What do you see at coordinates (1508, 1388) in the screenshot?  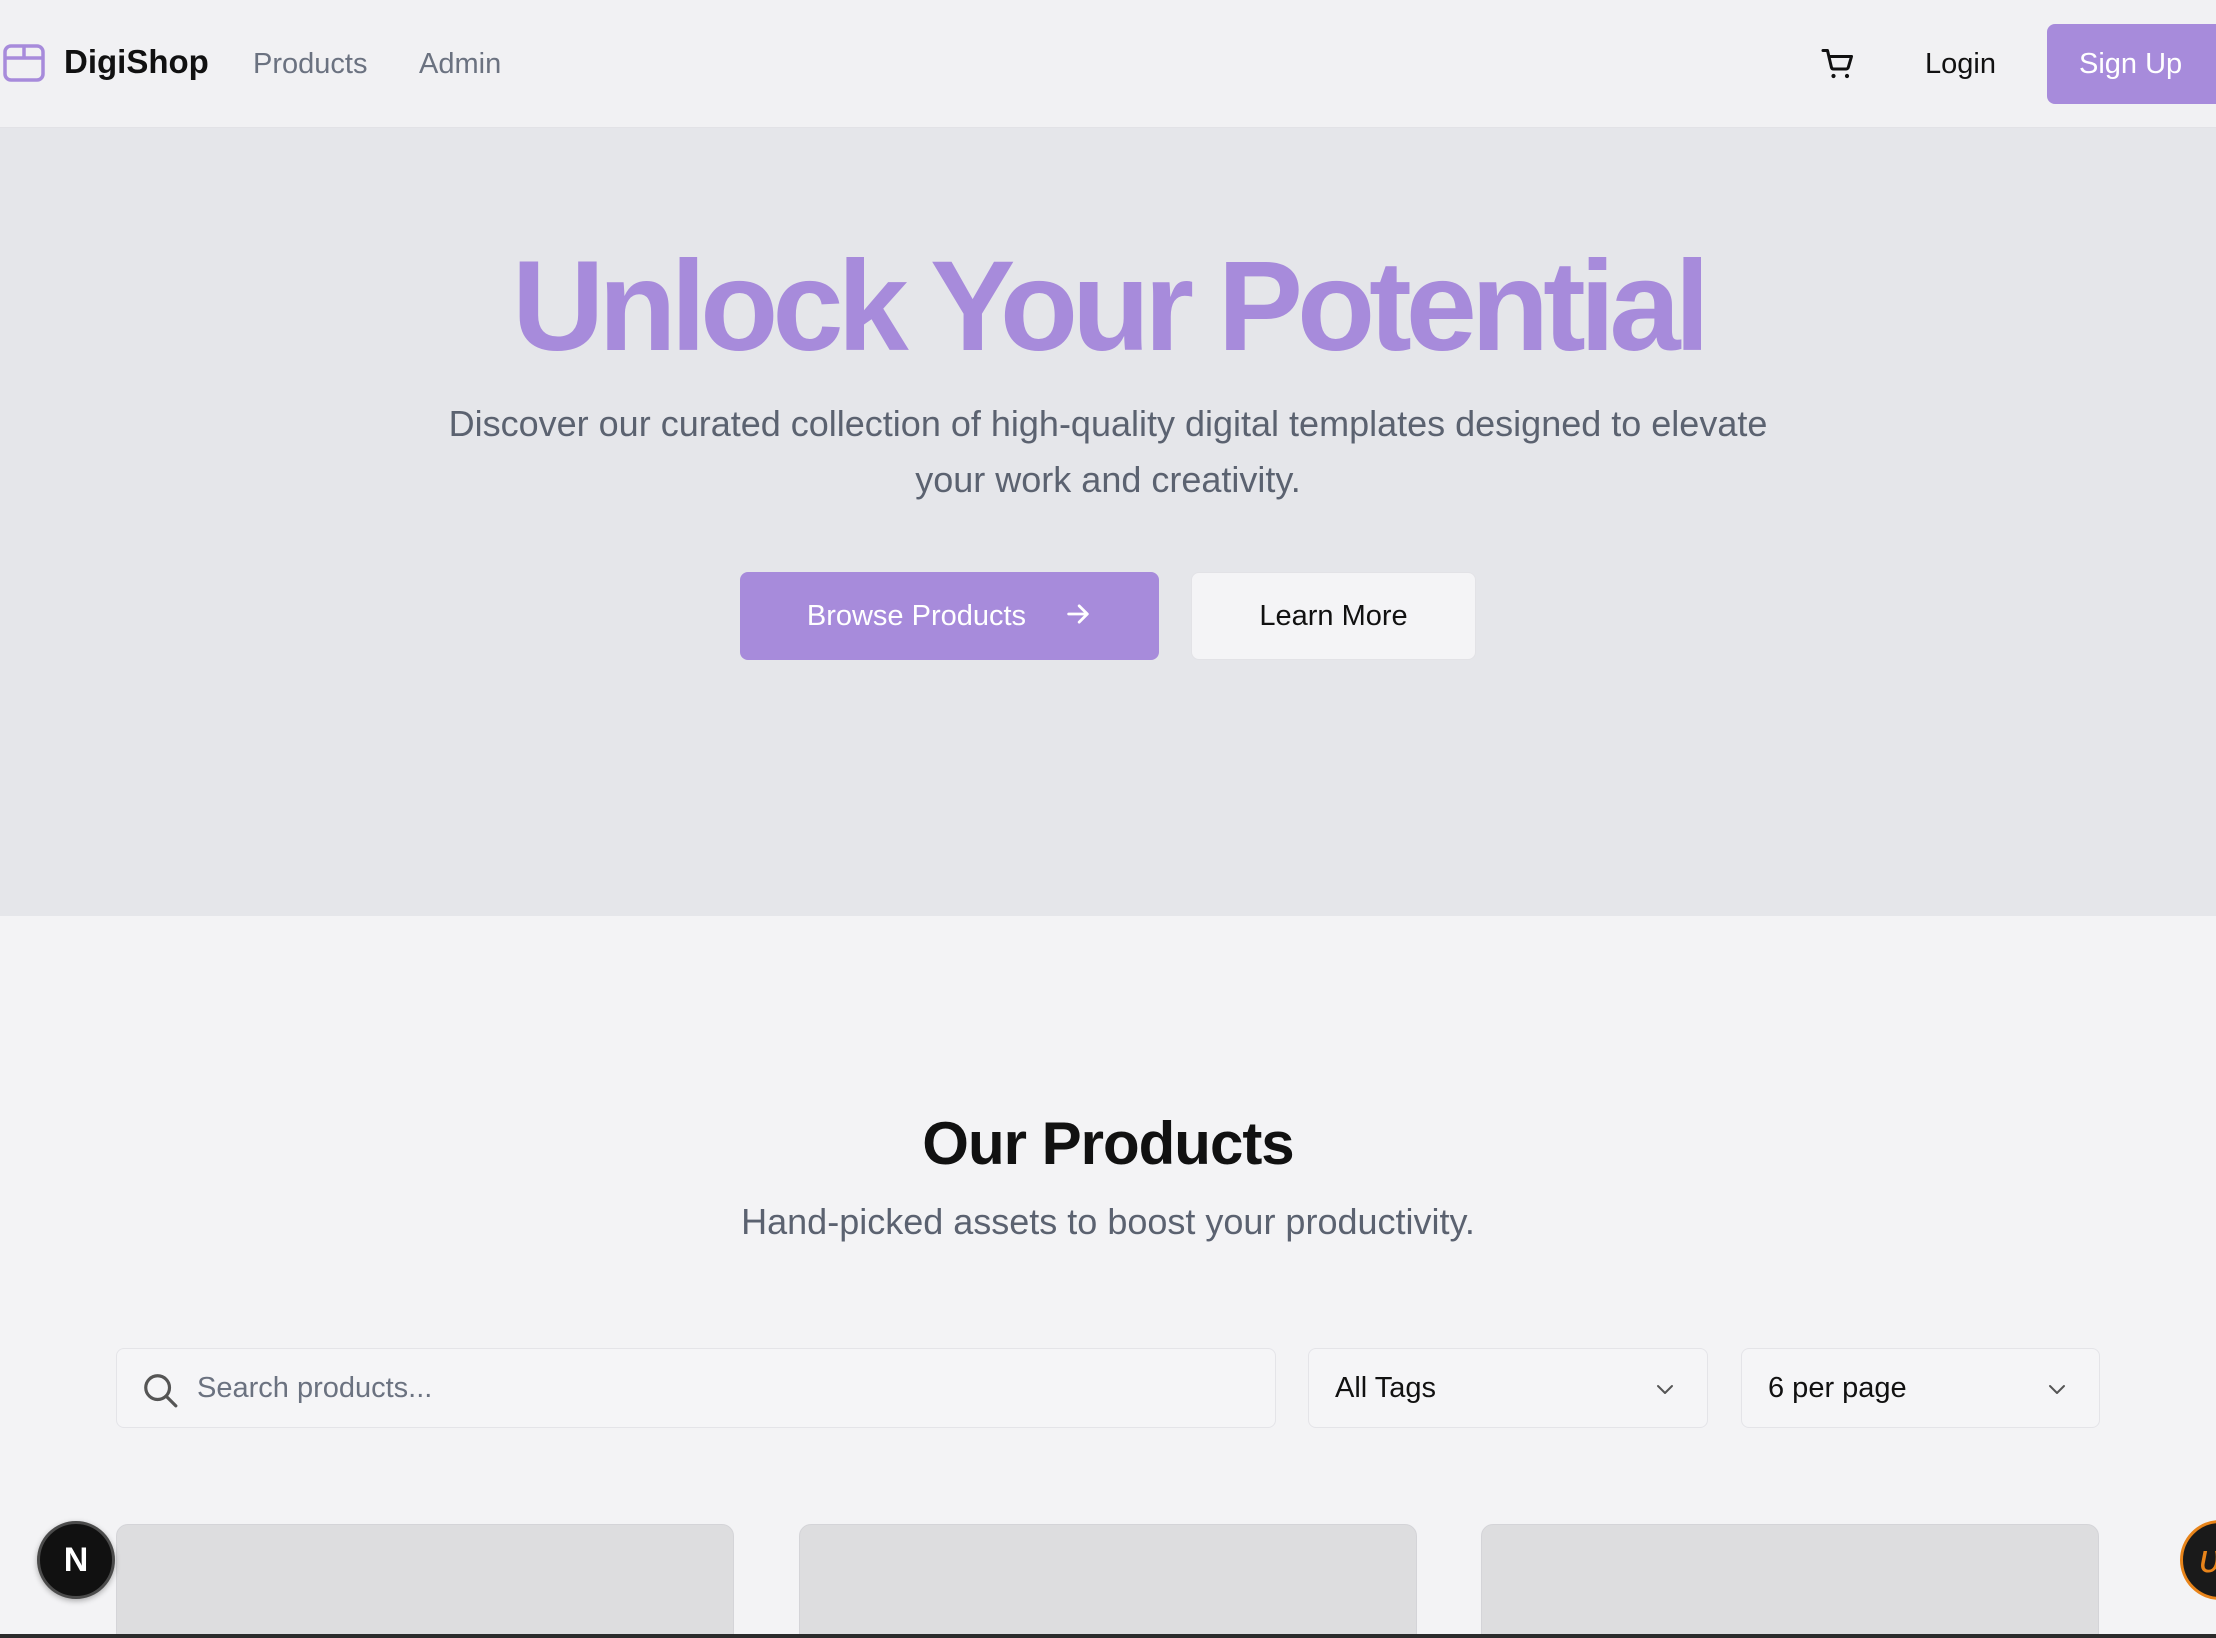 I see `tags-select: All Tags` at bounding box center [1508, 1388].